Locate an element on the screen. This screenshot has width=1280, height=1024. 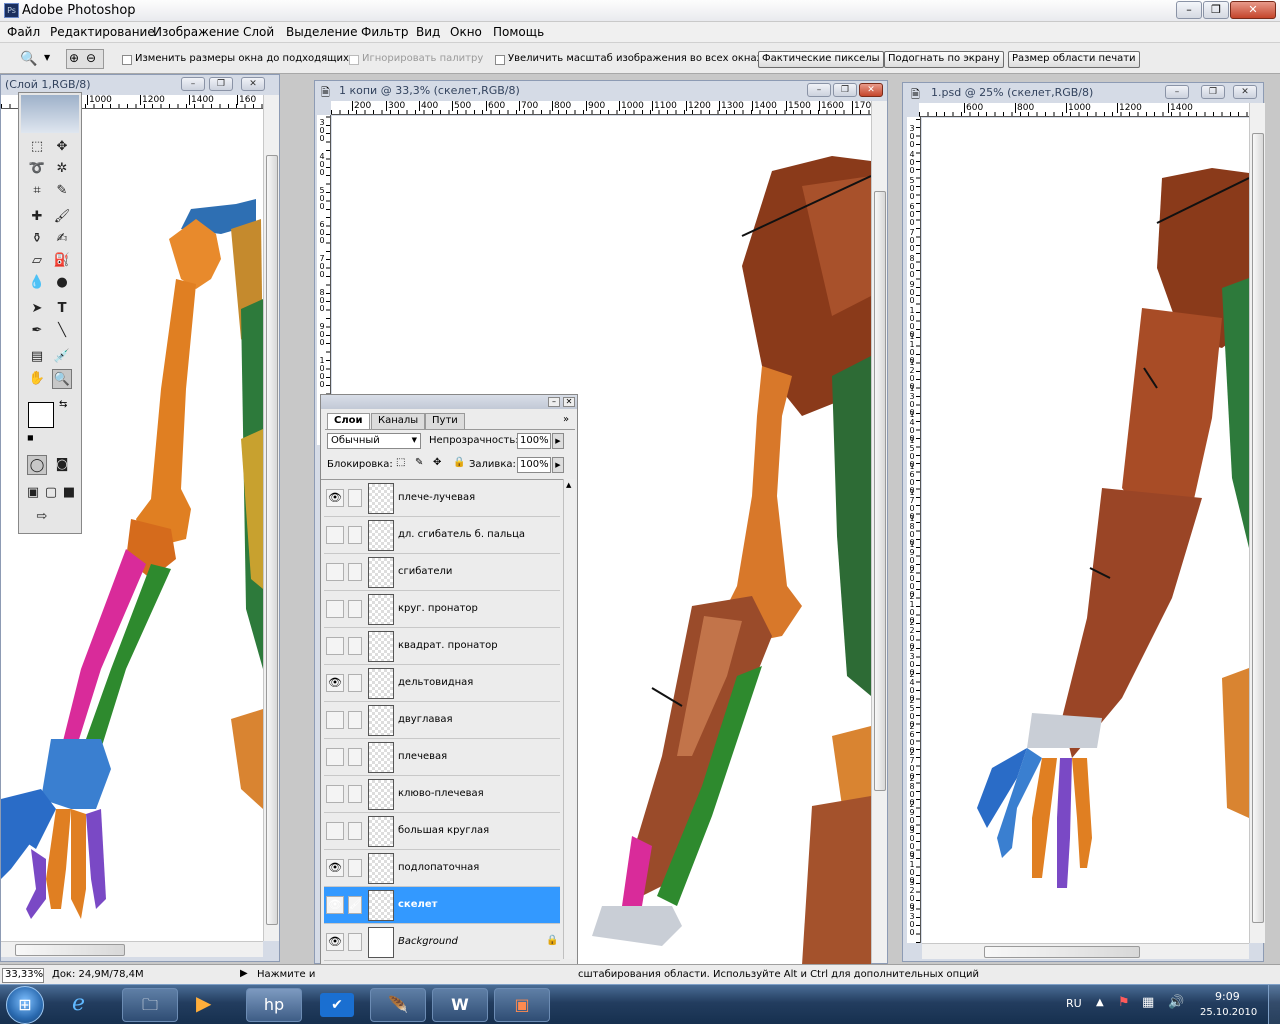
path-selection-tool-icon: ➤ is located at coordinates (37, 309).